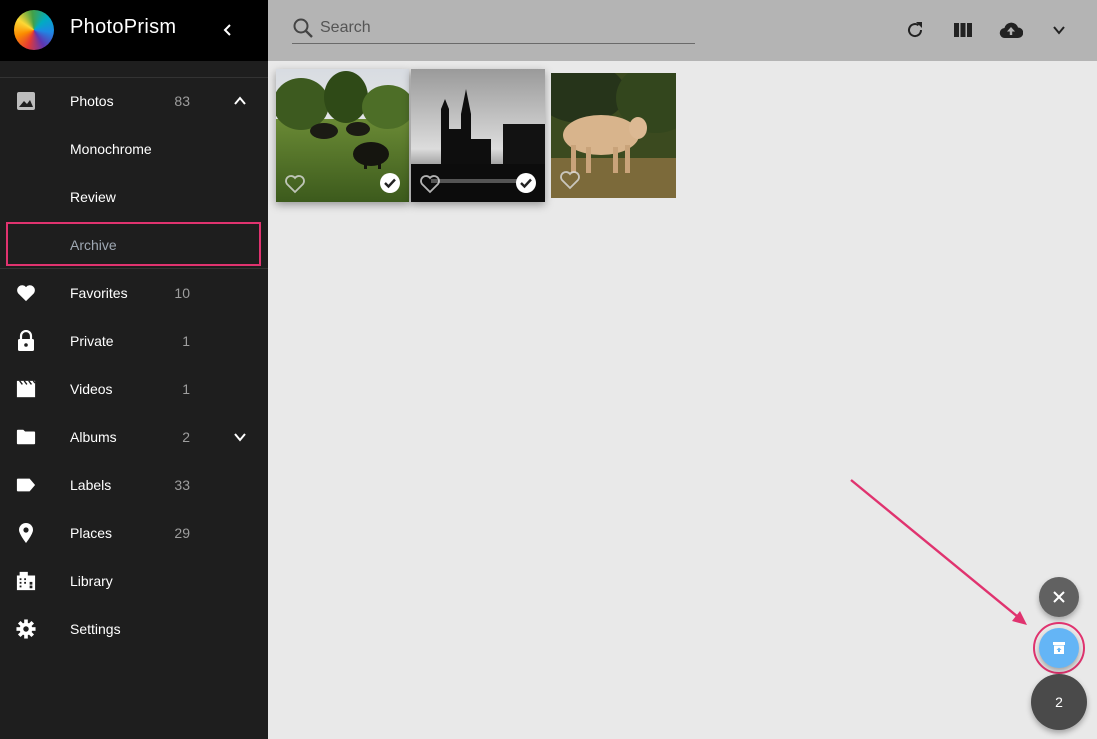 The width and height of the screenshot is (1097, 739). What do you see at coordinates (91, 581) in the screenshot?
I see `sidebar-item-label: Library` at bounding box center [91, 581].